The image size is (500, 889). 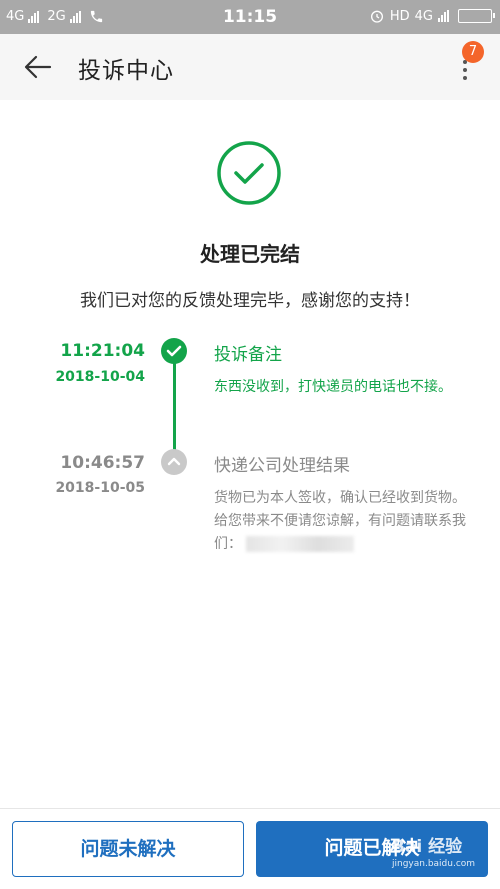 I want to click on bottom-divider, so click(x=250, y=808).